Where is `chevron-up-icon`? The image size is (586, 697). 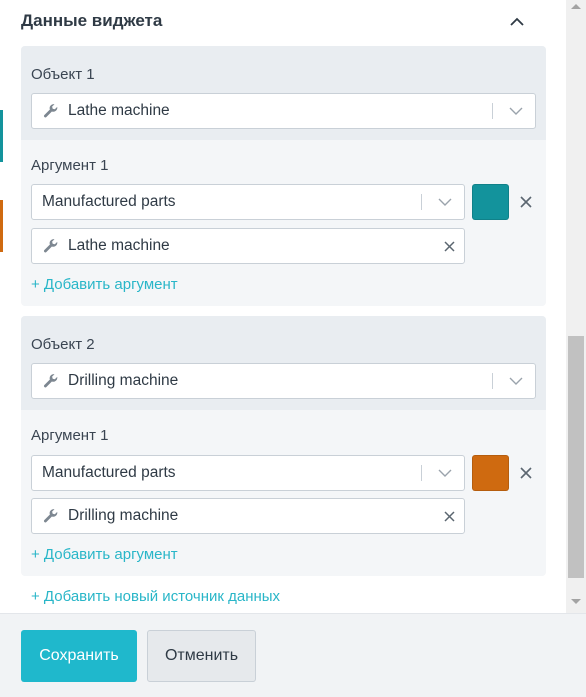
chevron-up-icon is located at coordinates (517, 21).